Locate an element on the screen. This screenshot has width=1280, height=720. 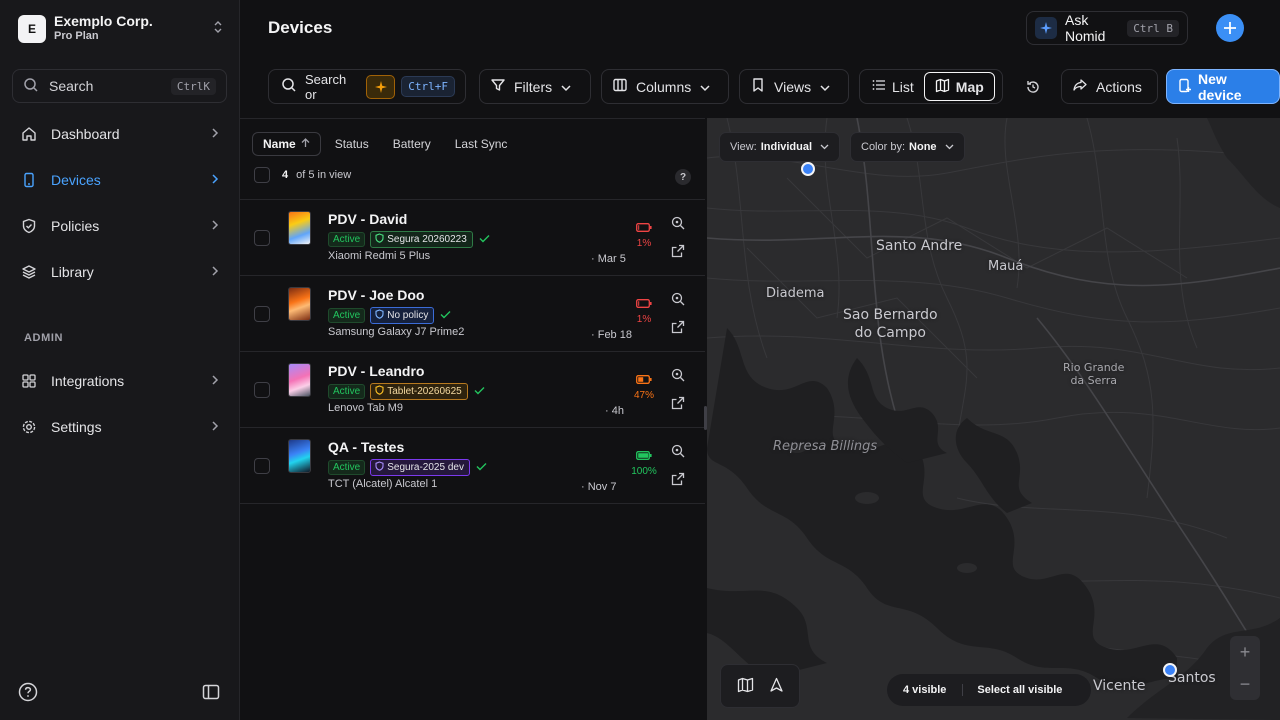
sort-battery-button: Battery is located at coordinates (412, 144).